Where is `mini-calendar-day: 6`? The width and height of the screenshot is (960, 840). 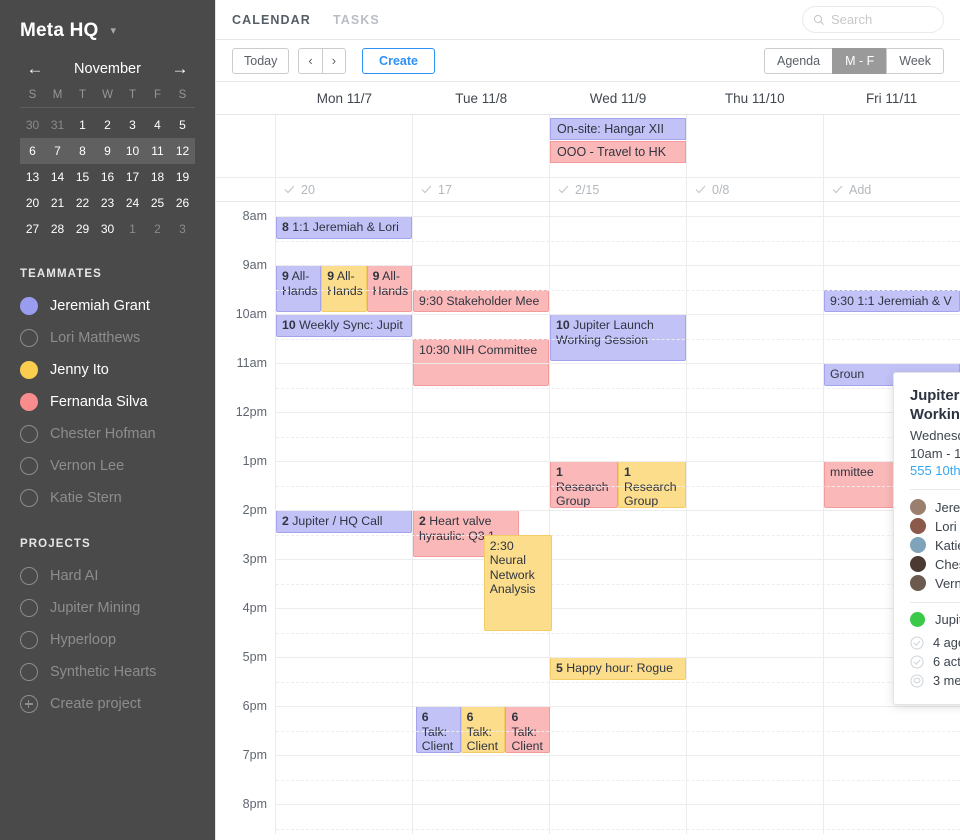 mini-calendar-day: 6 is located at coordinates (32, 151).